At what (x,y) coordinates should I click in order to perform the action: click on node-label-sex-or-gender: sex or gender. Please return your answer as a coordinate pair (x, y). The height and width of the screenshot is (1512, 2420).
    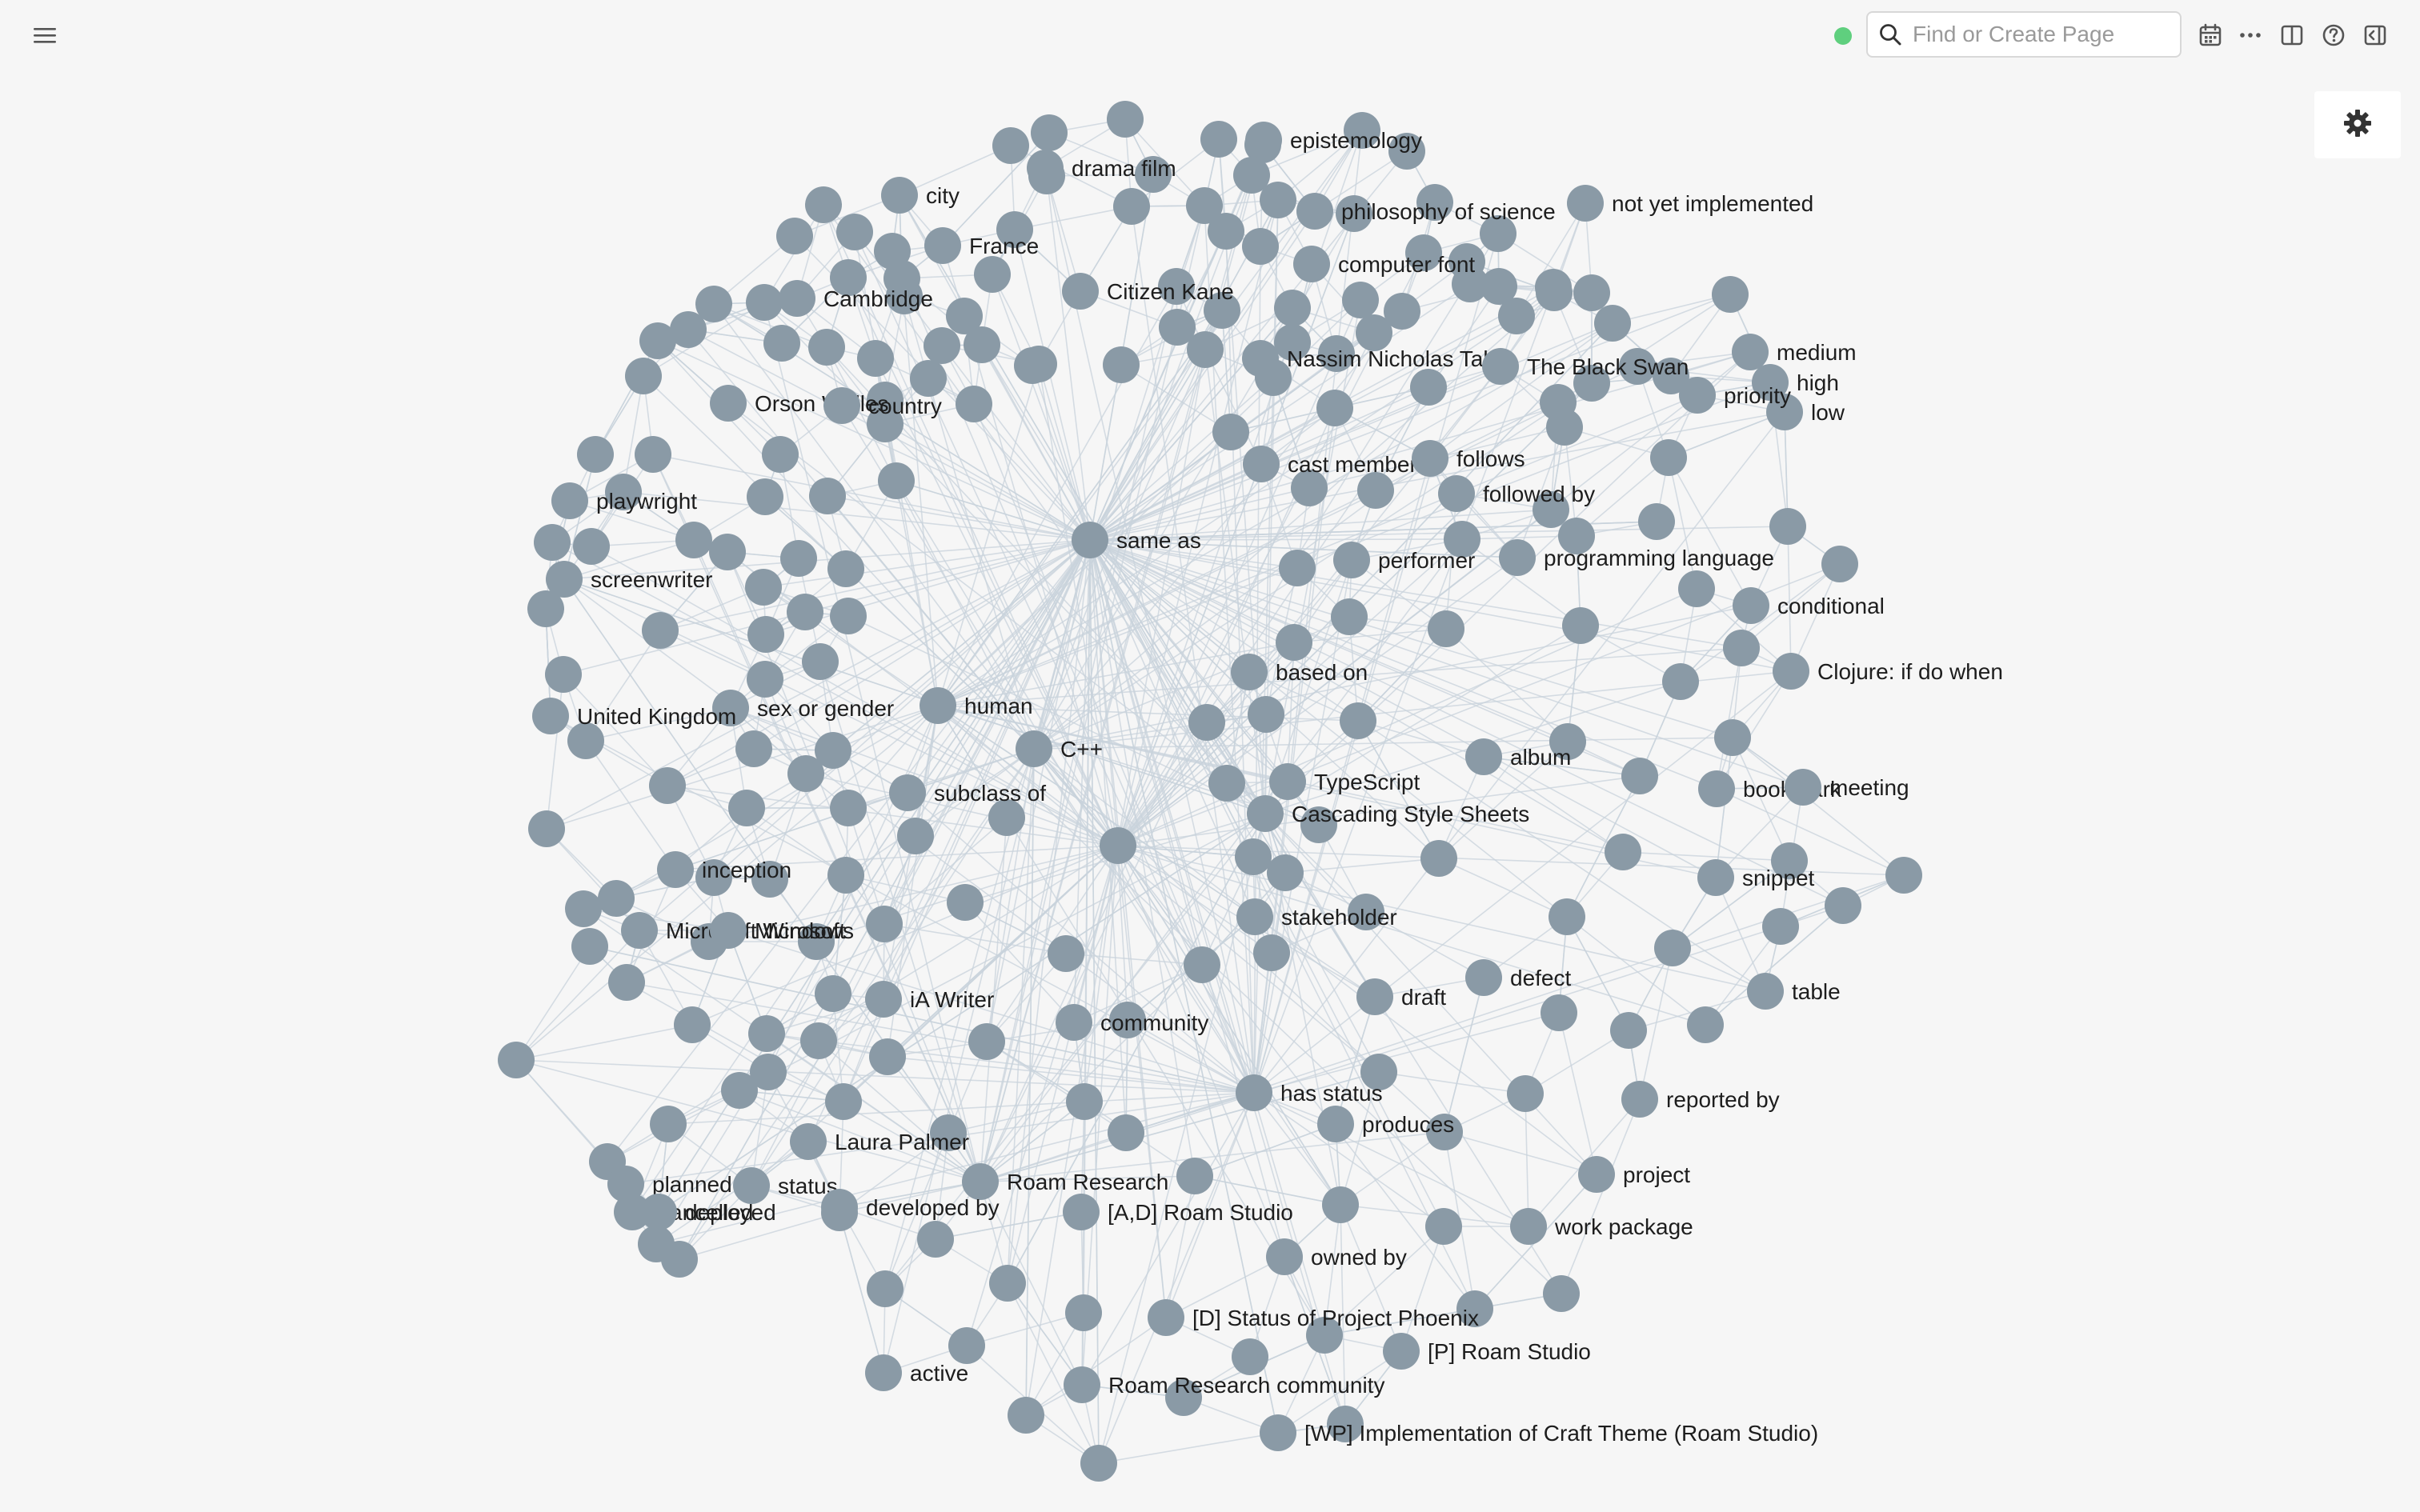
    Looking at the image, I should click on (825, 708).